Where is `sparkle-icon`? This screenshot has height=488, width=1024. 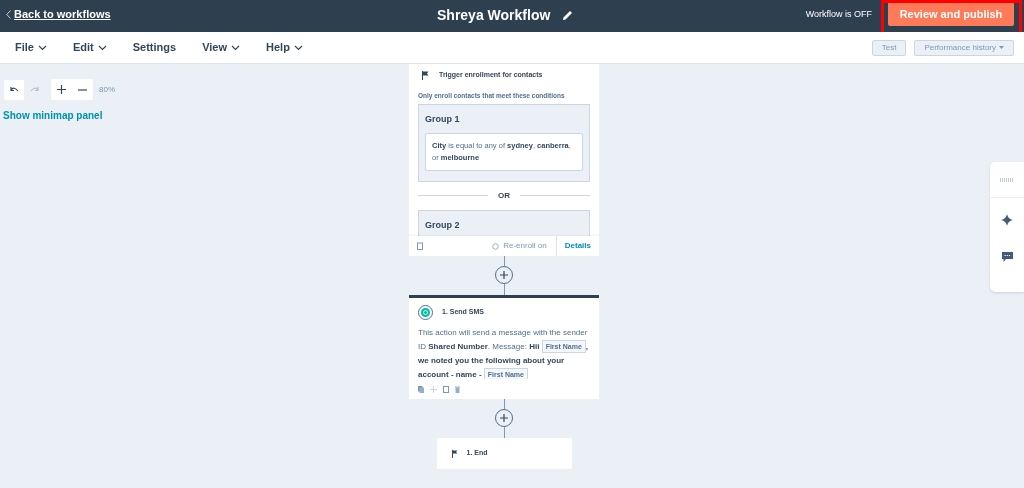
sparkle-icon is located at coordinates (1007, 220).